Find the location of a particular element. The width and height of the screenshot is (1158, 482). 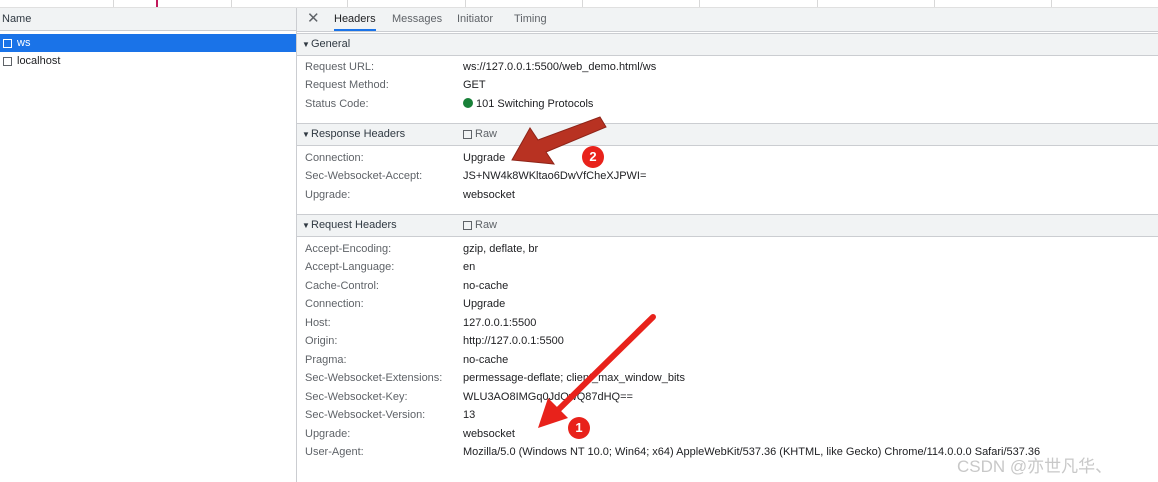

status-success-icon is located at coordinates (468, 103).